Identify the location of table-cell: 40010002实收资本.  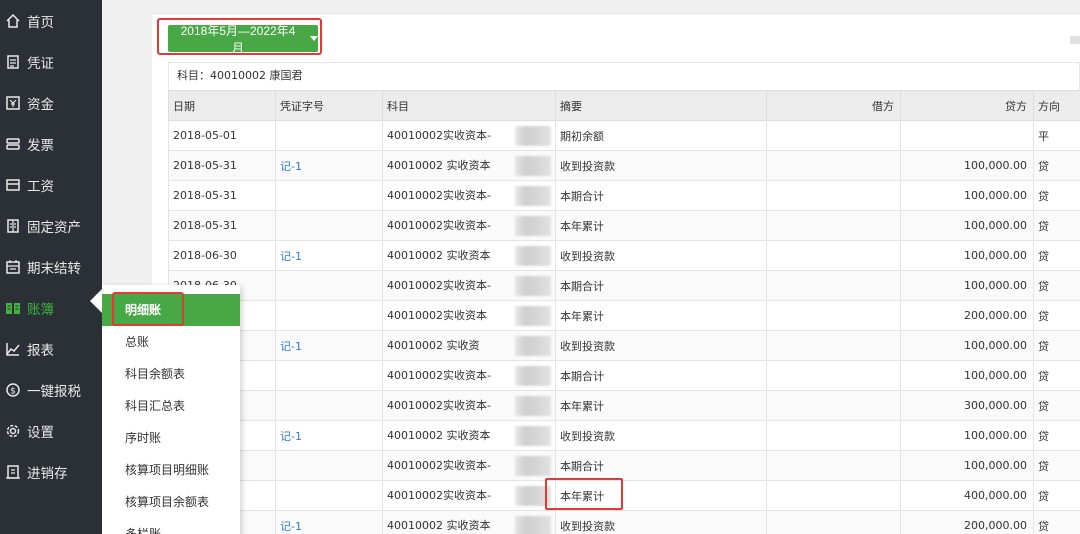
(469, 315).